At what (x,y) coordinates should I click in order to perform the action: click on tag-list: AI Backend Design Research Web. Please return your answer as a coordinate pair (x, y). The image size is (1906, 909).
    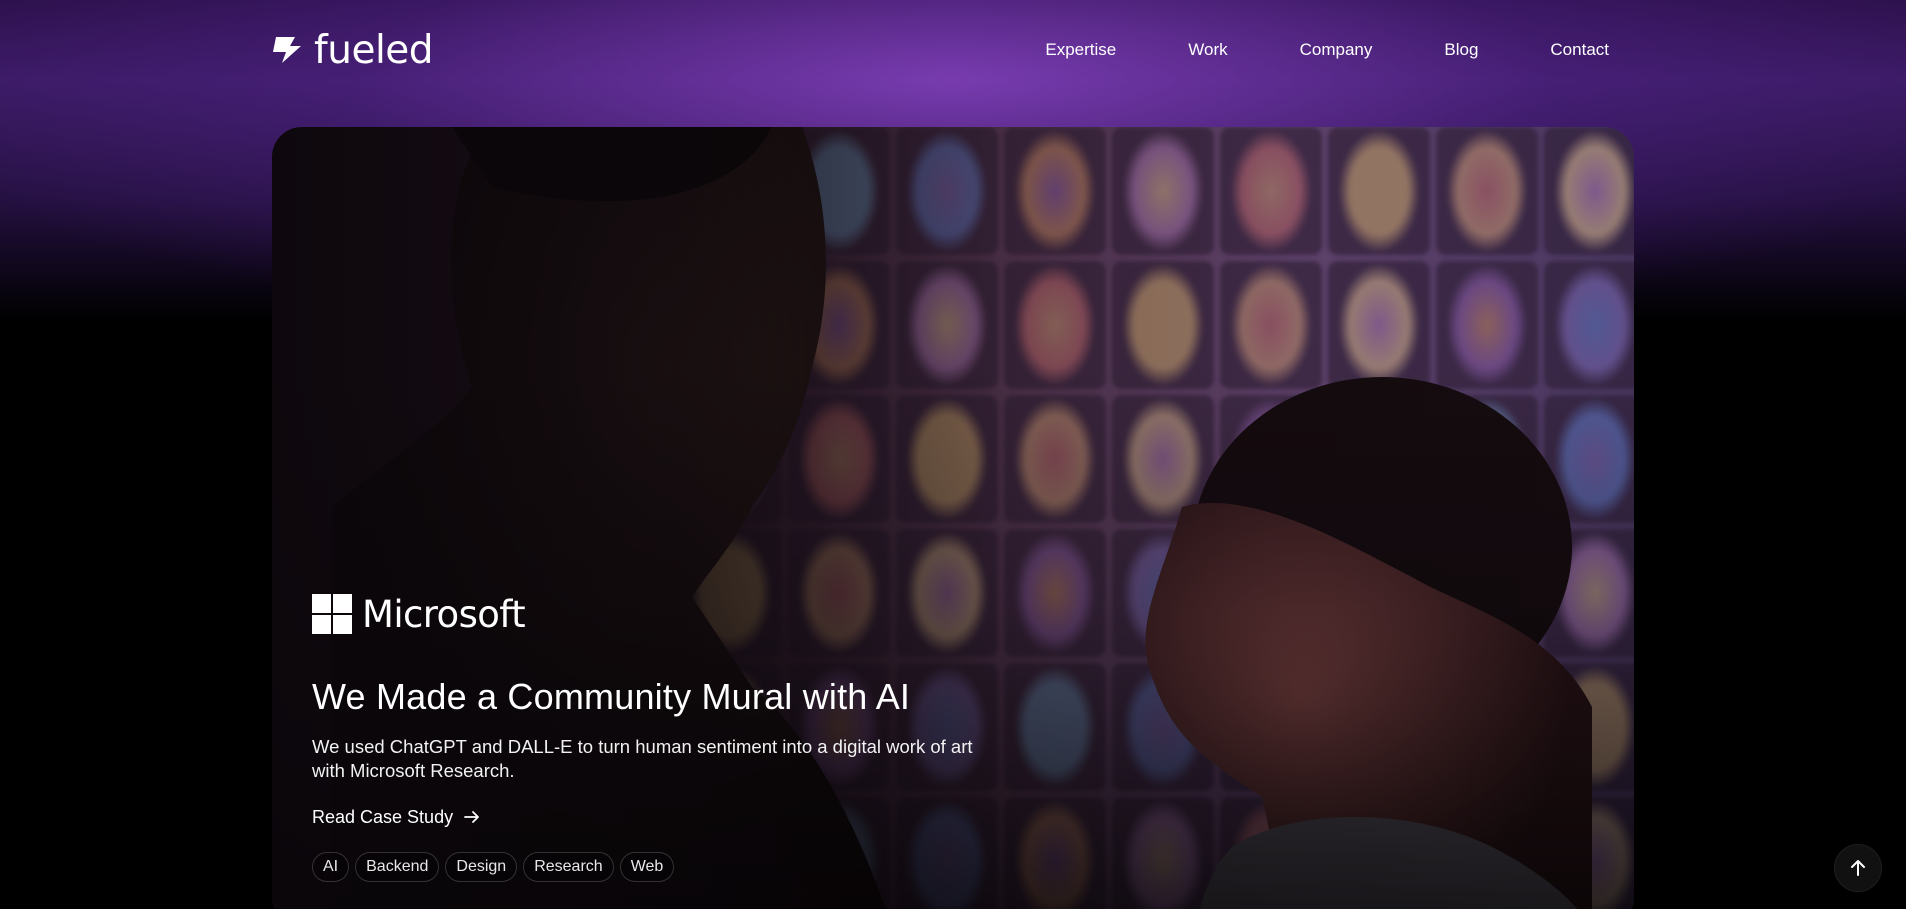
    Looking at the image, I should click on (662, 867).